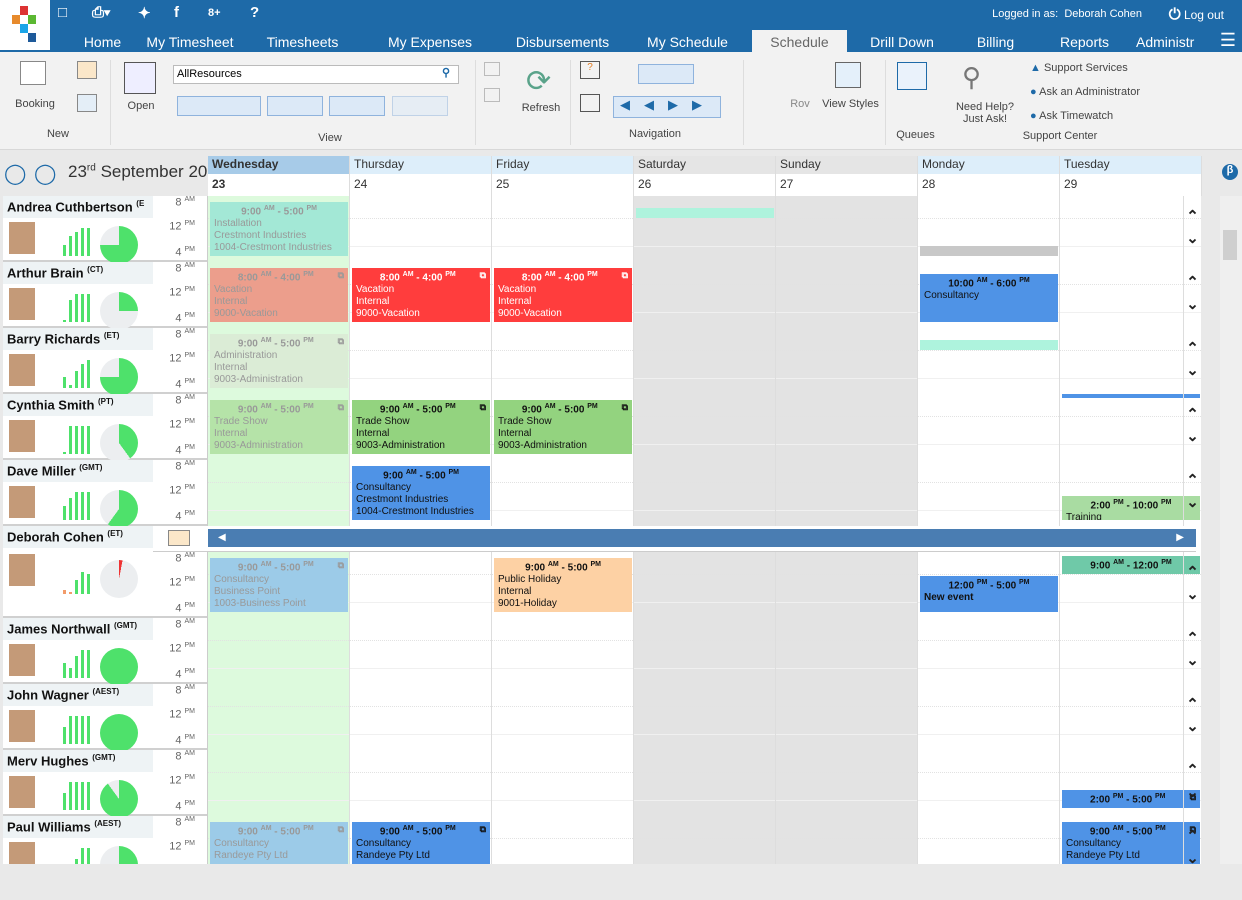 Image resolution: width=1242 pixels, height=900 pixels. What do you see at coordinates (35, 104) in the screenshot?
I see `booking-button: Booking` at bounding box center [35, 104].